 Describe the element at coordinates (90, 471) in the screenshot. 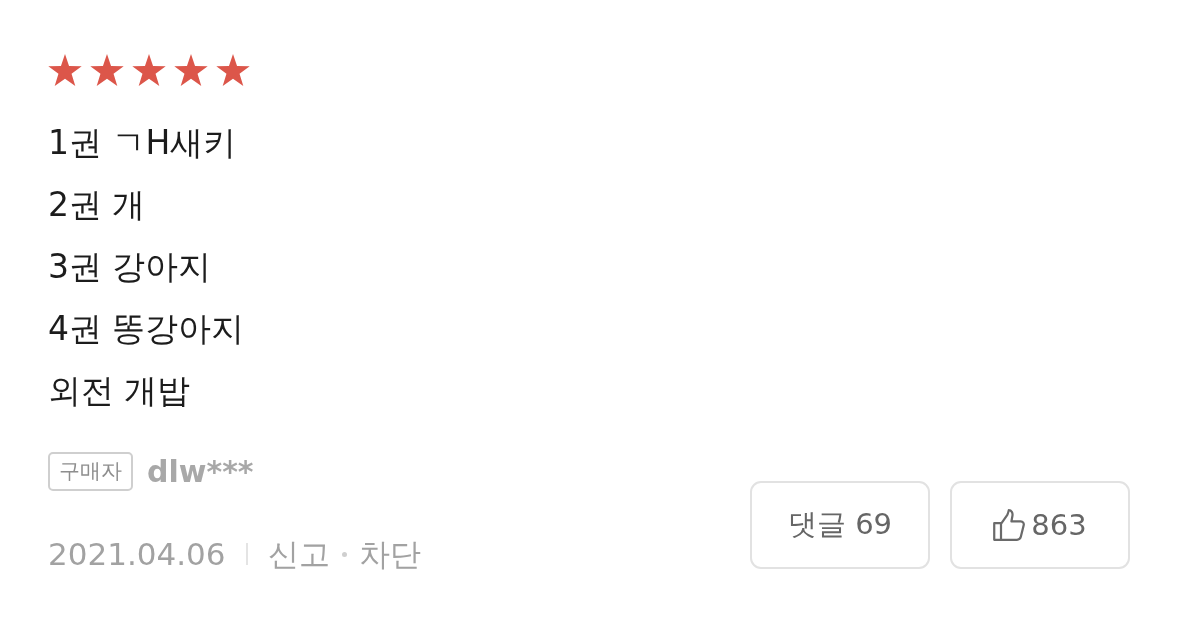

I see `buyer-badge: 구매자` at that location.